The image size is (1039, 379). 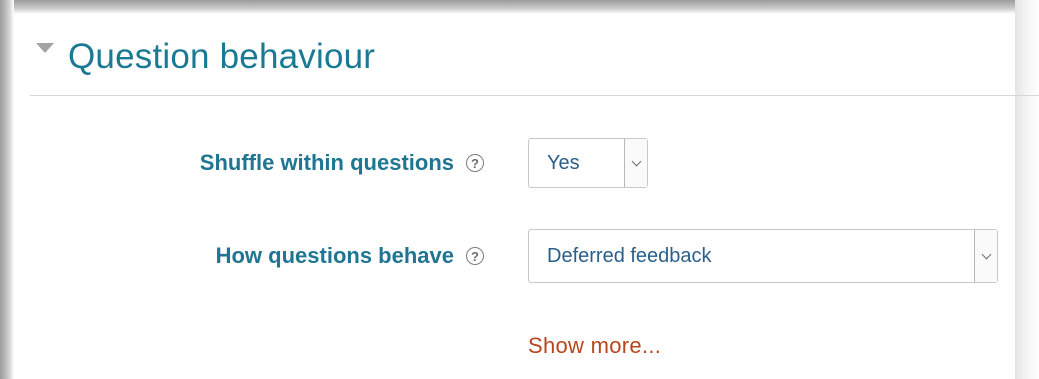 I want to click on frame-top-border, so click(x=507, y=7).